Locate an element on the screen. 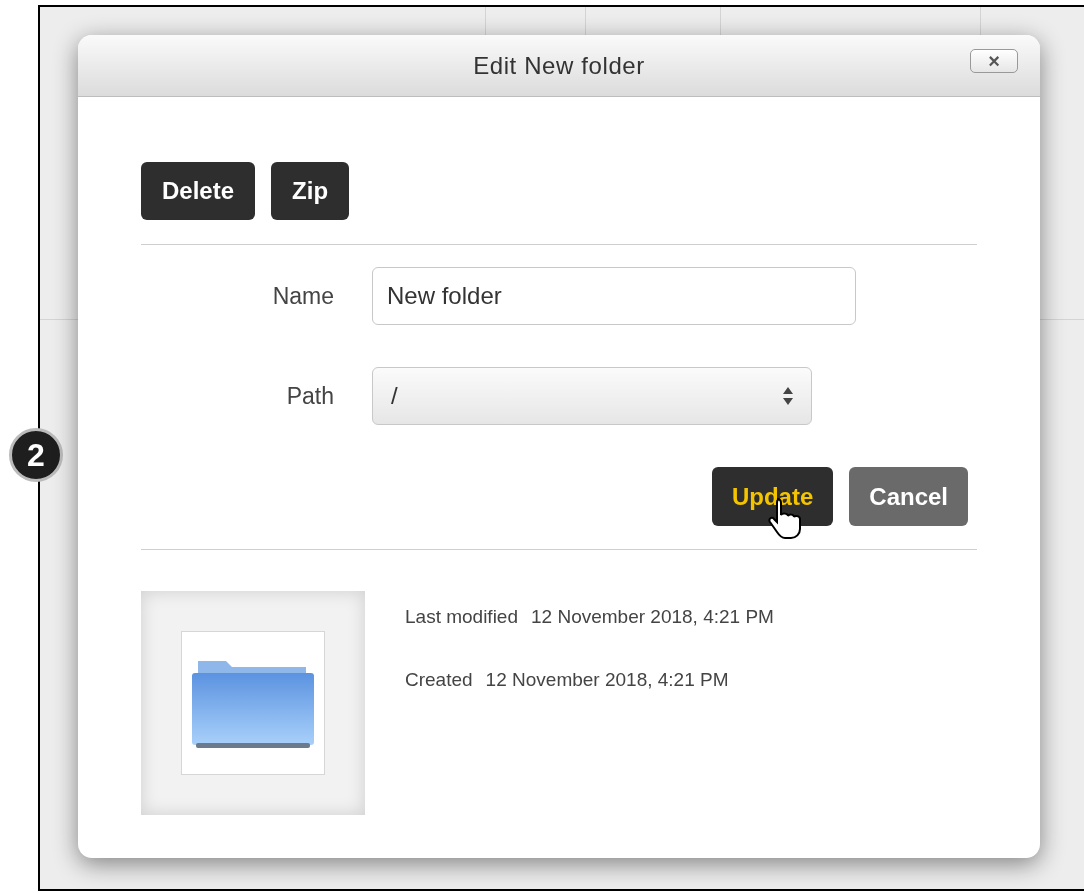 Image resolution: width=1084 pixels, height=893 pixels. path-select: / is located at coordinates (592, 396).